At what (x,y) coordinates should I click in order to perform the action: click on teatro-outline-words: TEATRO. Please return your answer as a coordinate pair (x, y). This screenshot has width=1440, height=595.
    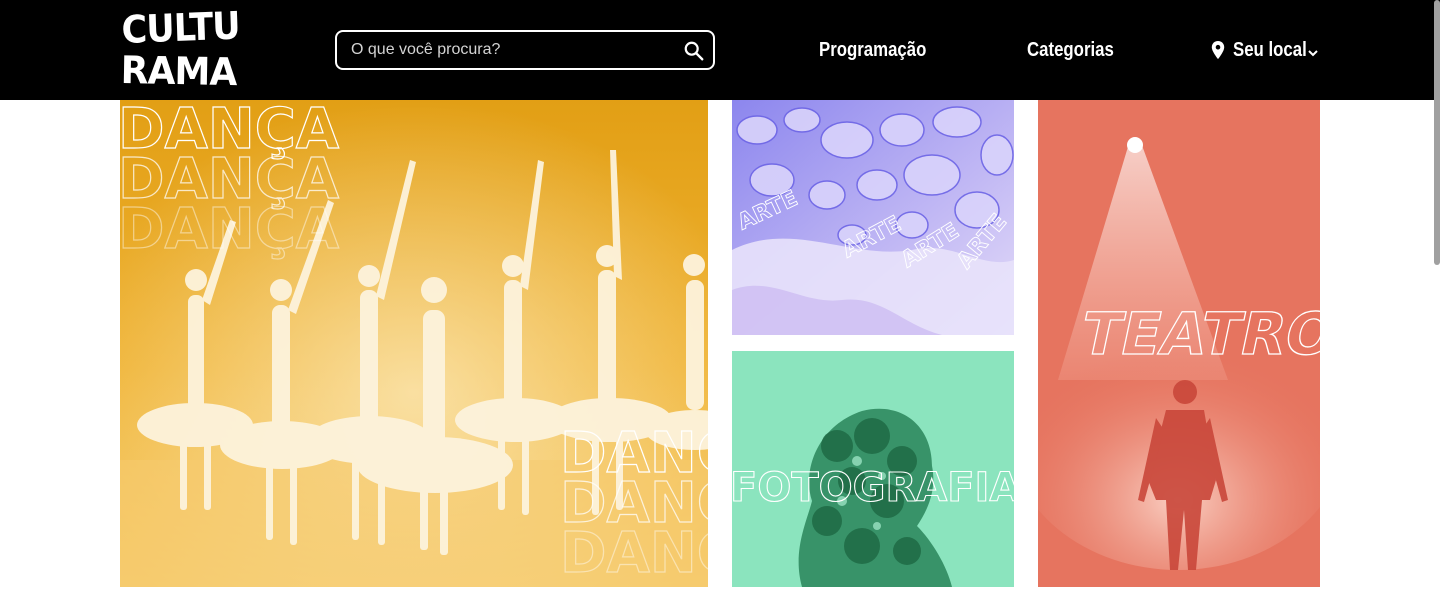
    Looking at the image, I should click on (1197, 334).